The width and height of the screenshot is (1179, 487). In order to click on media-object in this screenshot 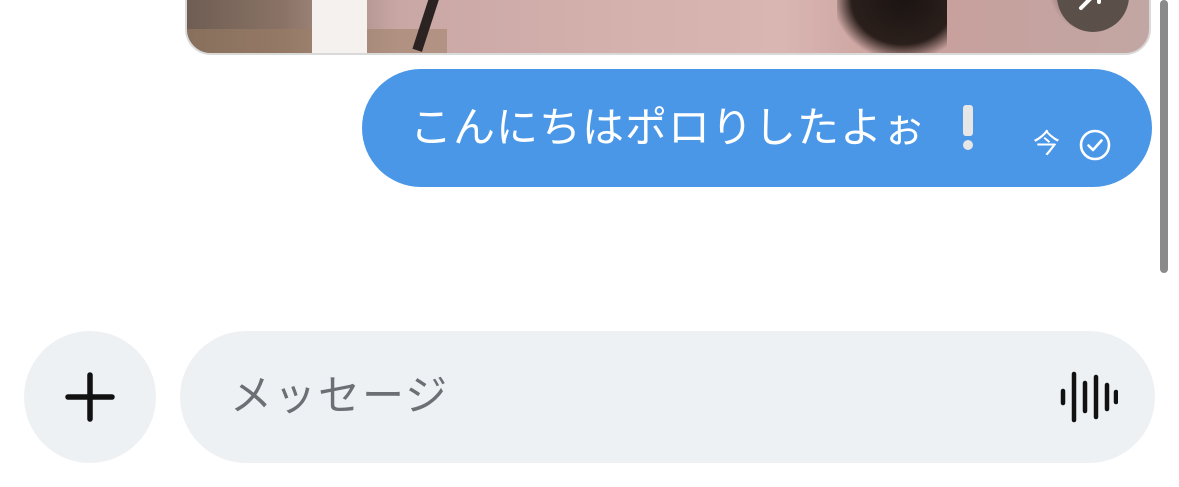, I will do `click(339, 26)`.